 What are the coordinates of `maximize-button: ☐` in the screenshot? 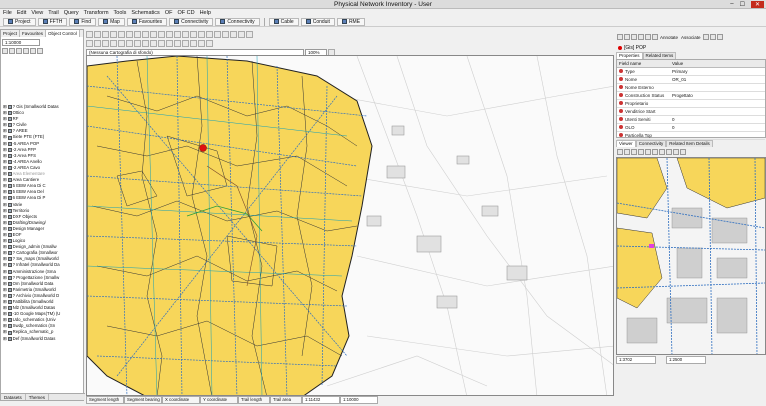 It's located at (742, 4).